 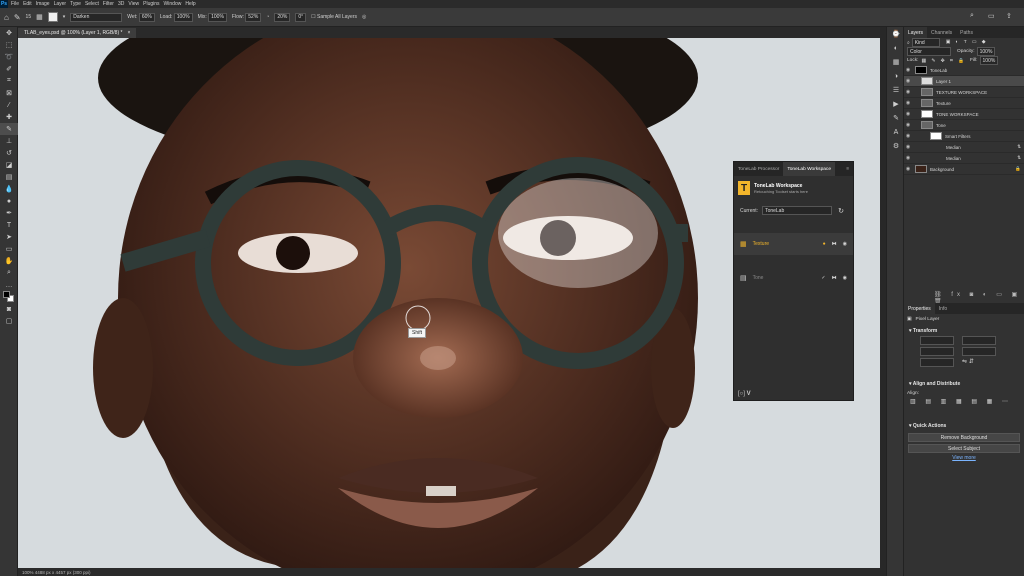 What do you see at coordinates (841, 211) in the screenshot?
I see `refresh-icon: ↻` at bounding box center [841, 211].